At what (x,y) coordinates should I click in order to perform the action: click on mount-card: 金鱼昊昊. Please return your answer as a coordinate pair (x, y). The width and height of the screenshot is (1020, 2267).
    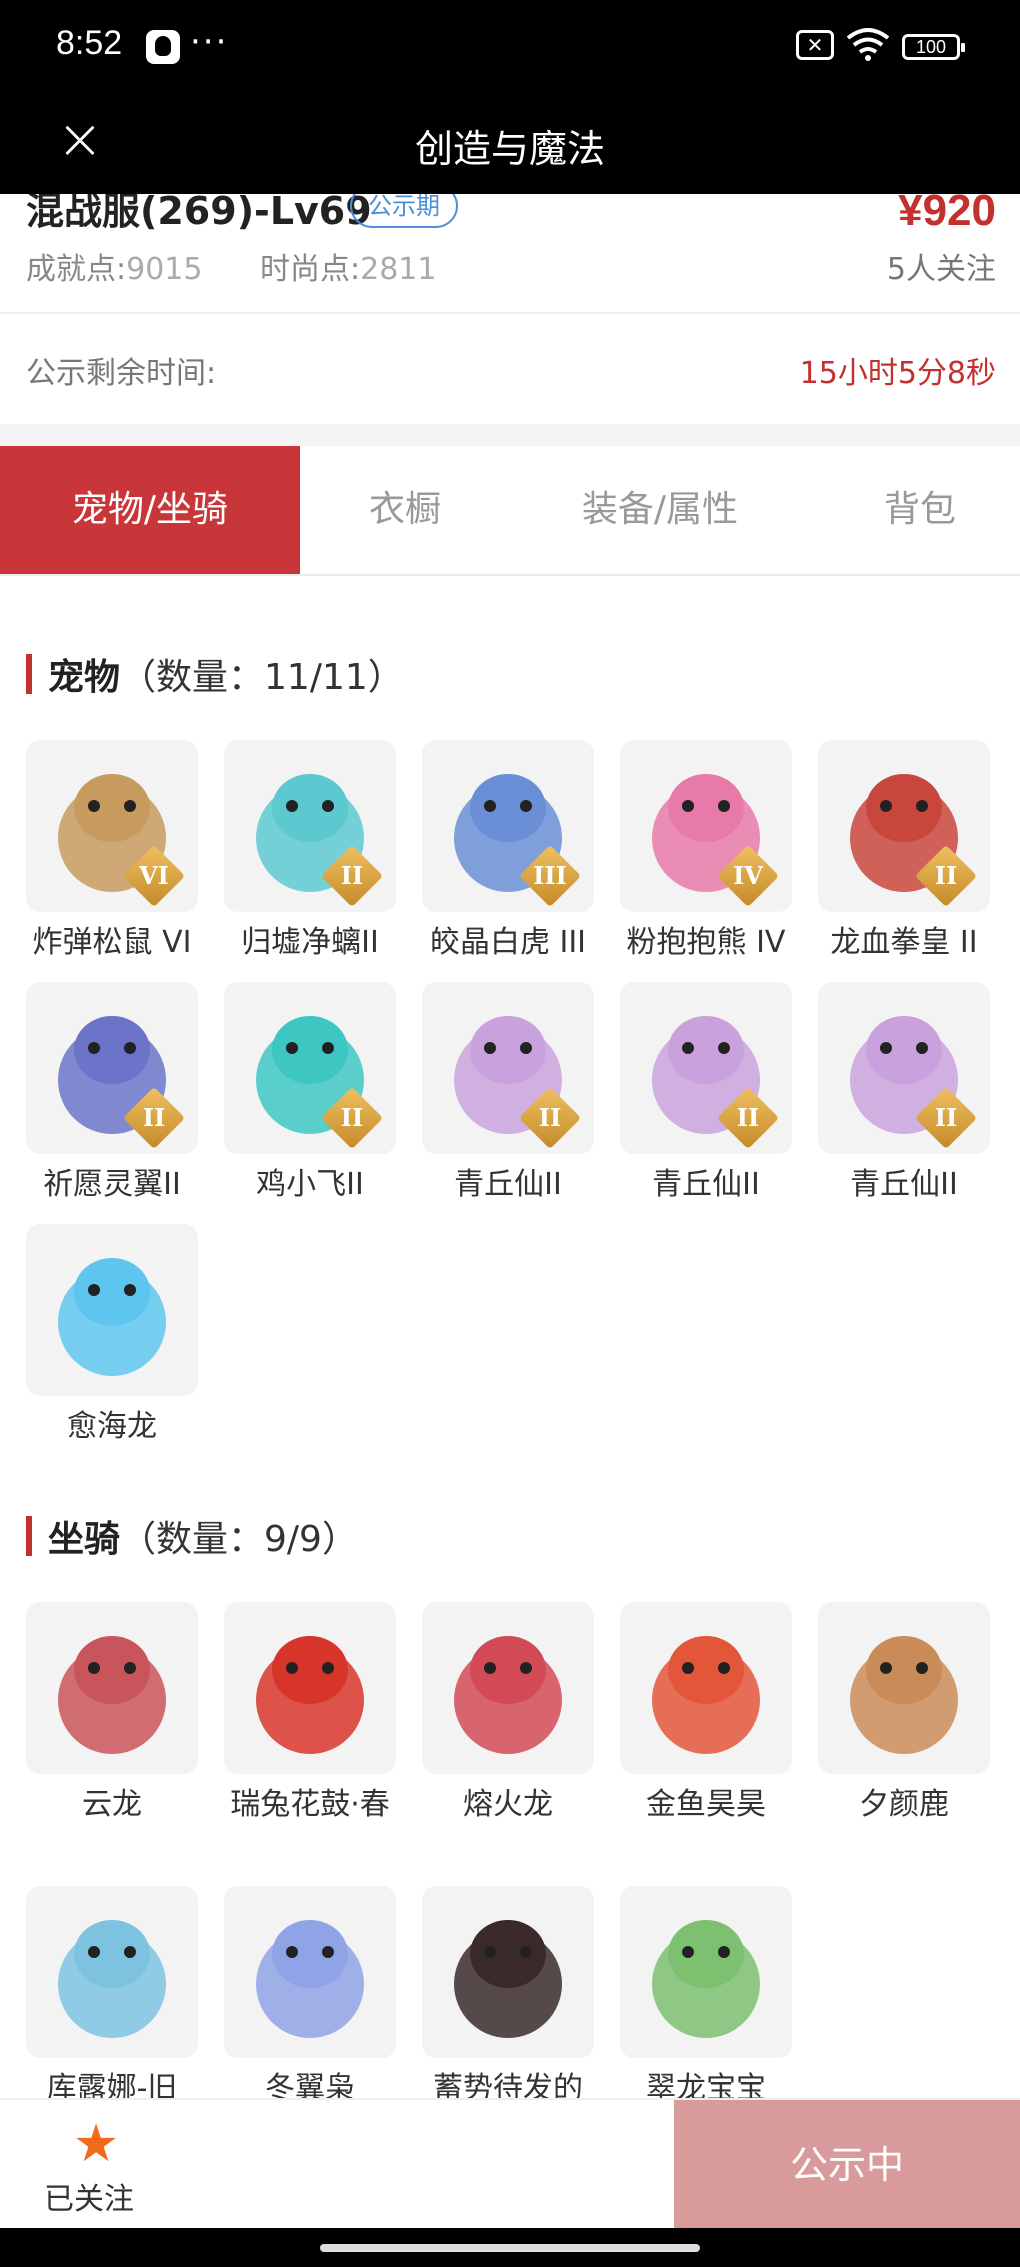
    Looking at the image, I should click on (706, 1714).